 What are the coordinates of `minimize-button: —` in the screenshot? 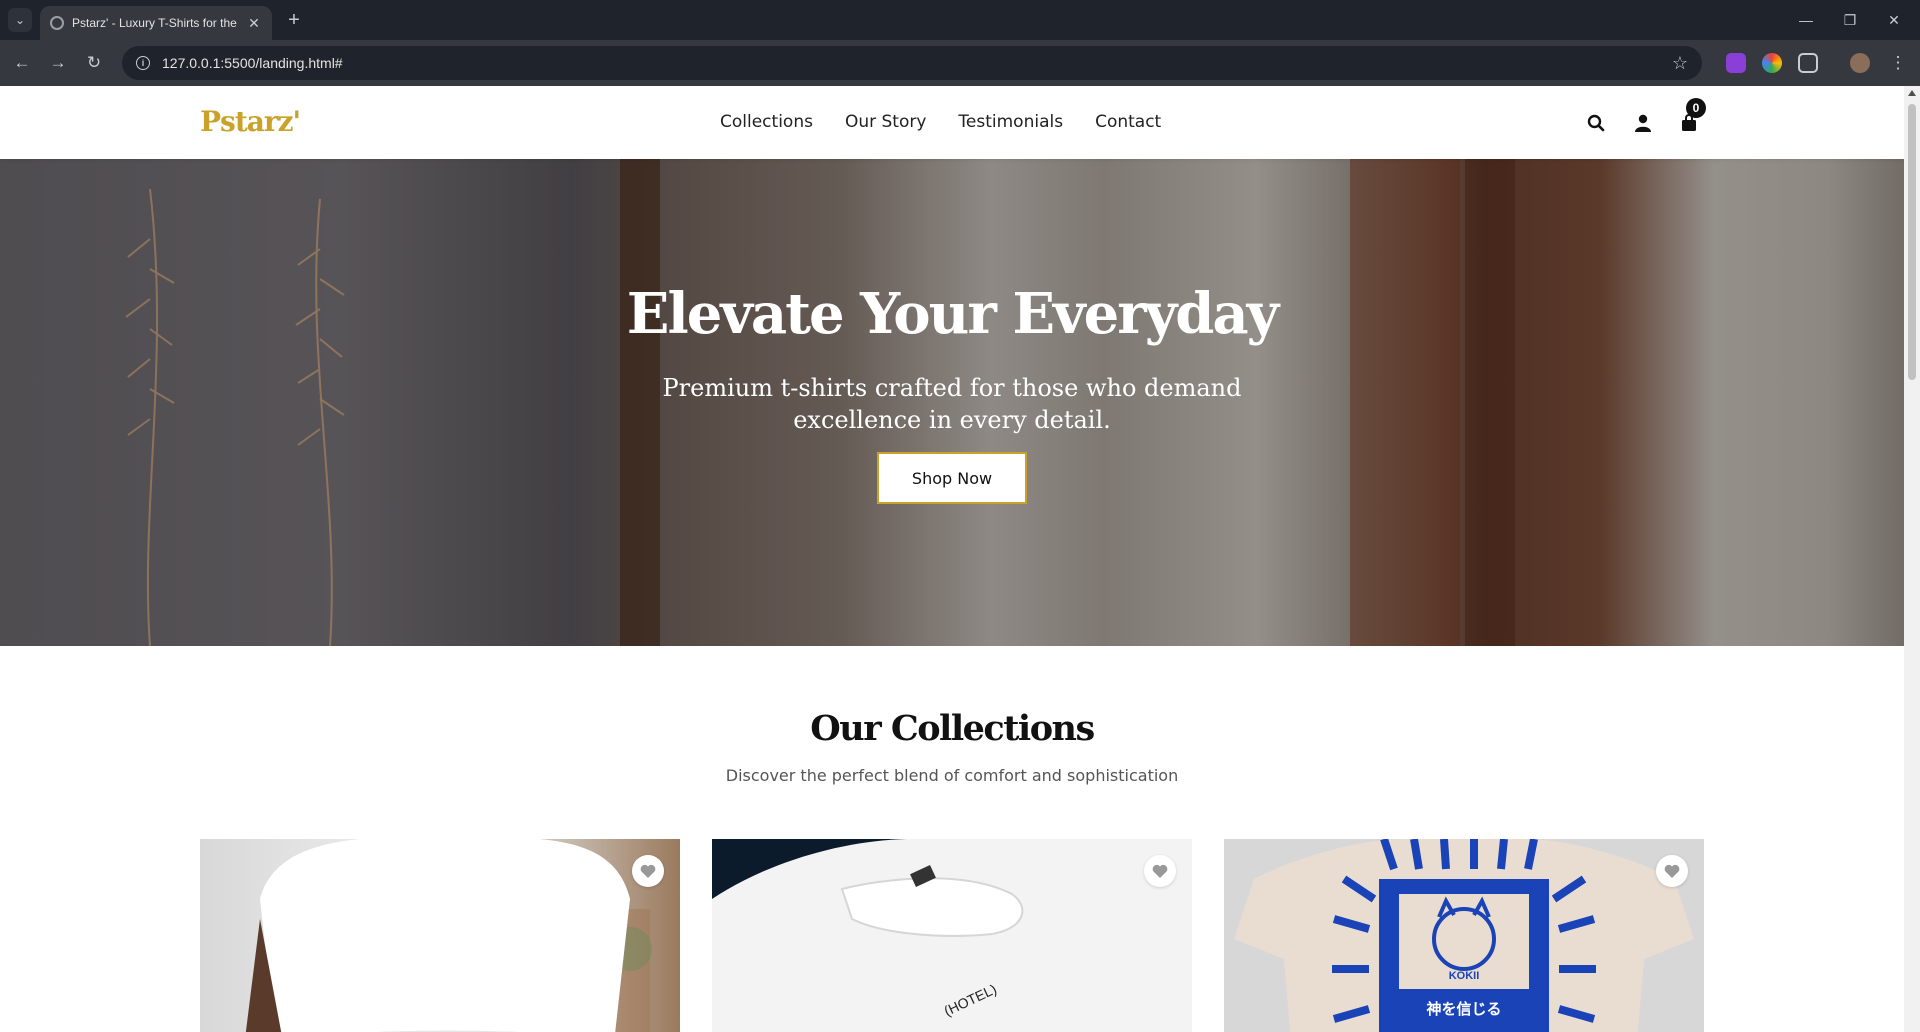 It's located at (1806, 20).